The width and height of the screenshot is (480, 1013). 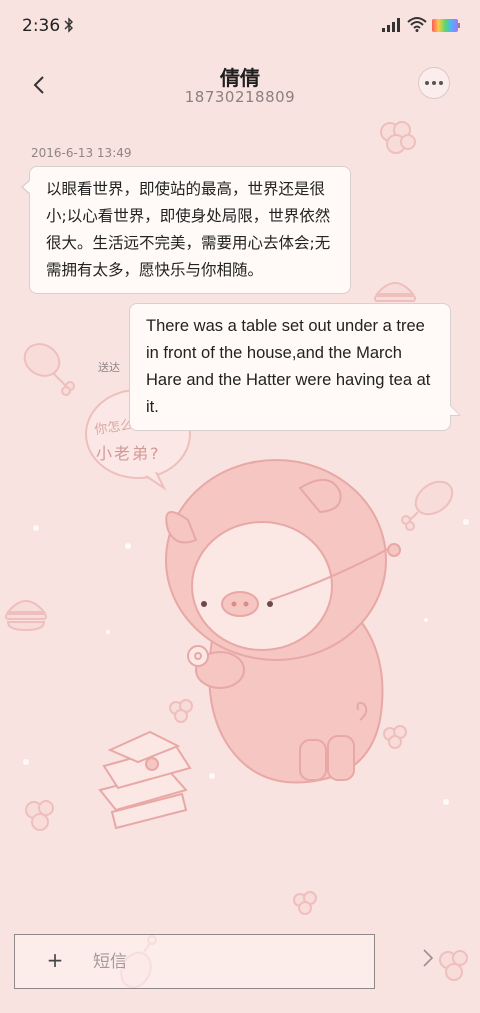 I want to click on conversation-header: 倩倩 18730218809, so click(x=240, y=84).